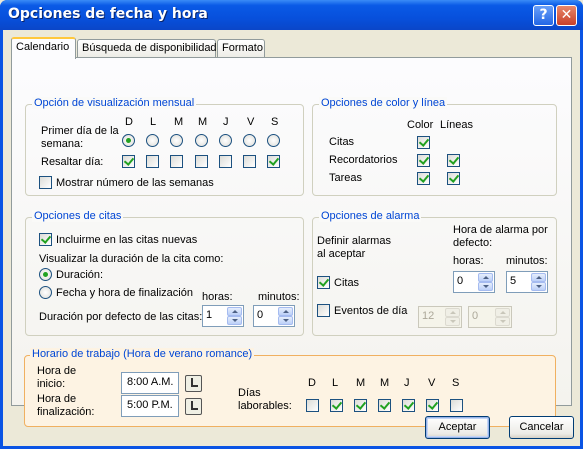  I want to click on duration-hours-up-button, so click(234, 311).